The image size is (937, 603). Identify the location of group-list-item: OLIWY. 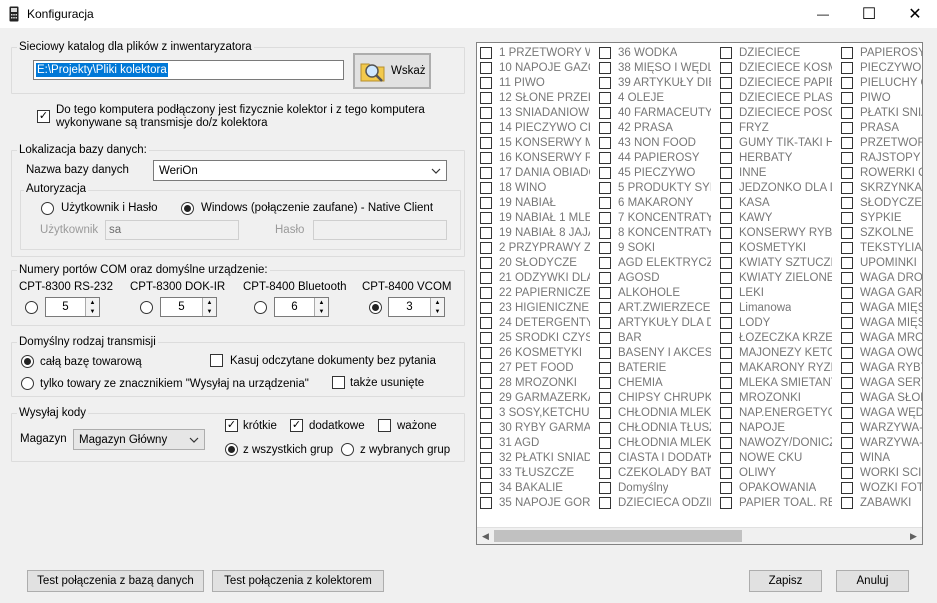
(776, 472).